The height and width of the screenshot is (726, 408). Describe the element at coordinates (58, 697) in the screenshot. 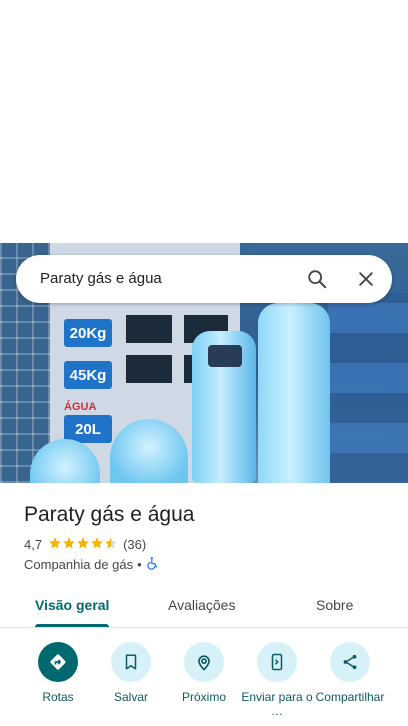

I see `directions-label: Rotas` at that location.